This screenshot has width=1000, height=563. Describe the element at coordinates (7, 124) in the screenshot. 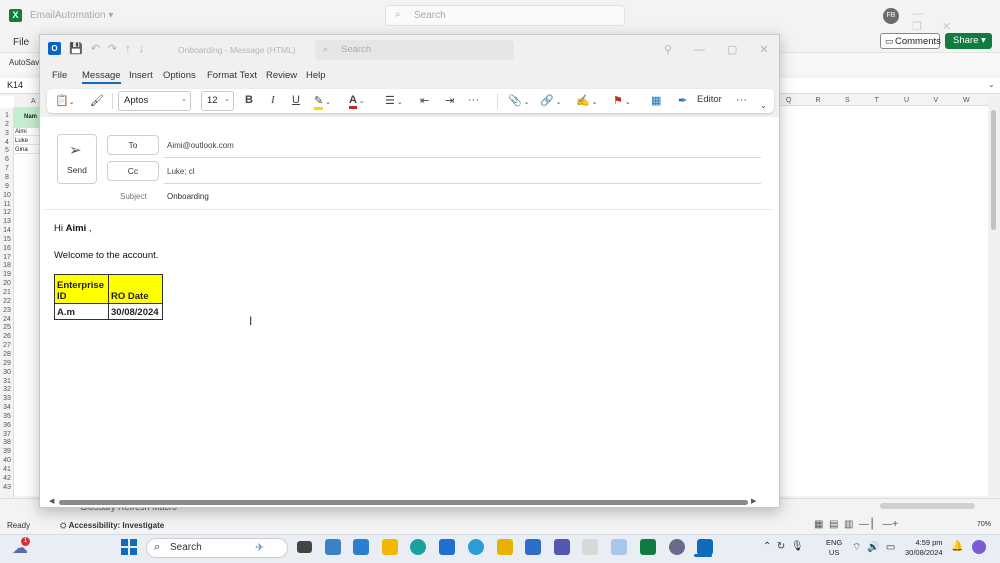

I see `row-number: 2` at that location.